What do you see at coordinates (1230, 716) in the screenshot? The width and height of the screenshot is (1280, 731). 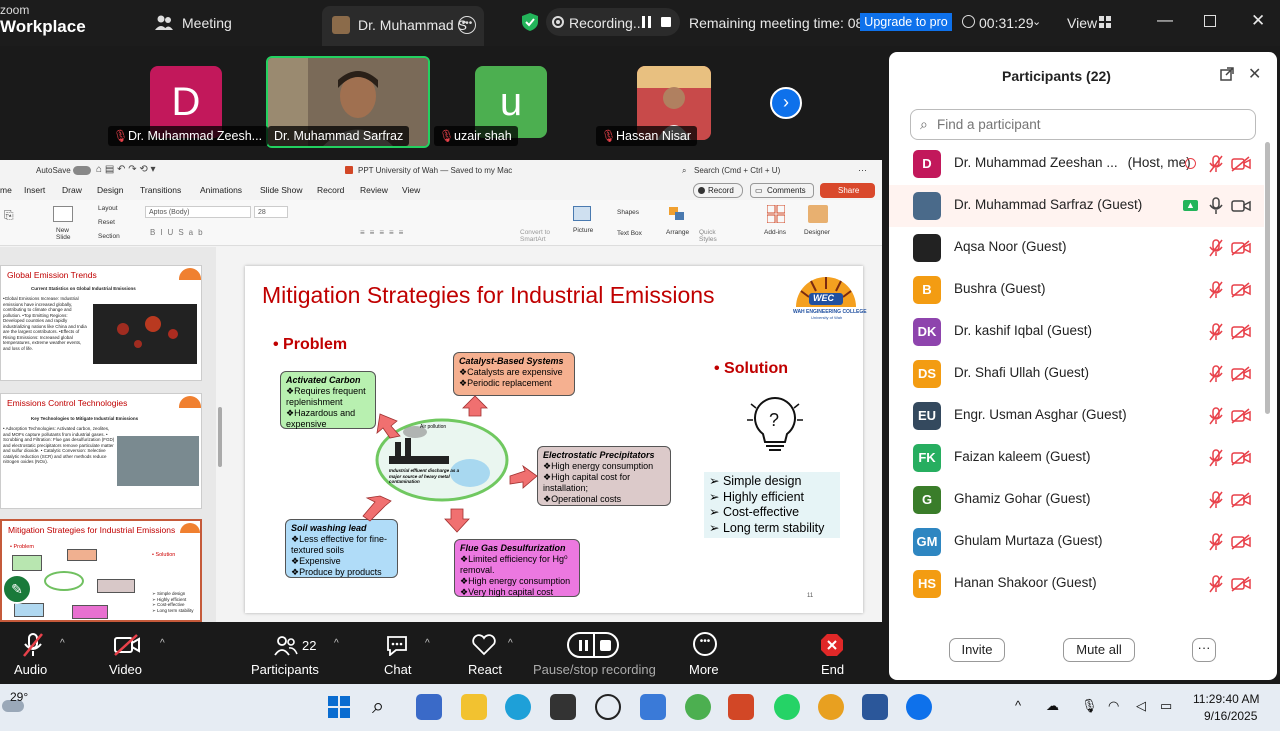 I see `clock-date: 9/16/2025` at bounding box center [1230, 716].